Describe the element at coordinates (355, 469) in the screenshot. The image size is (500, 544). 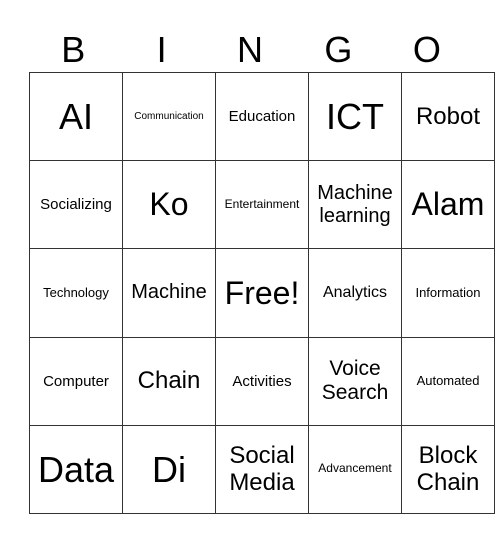
I see `bingo-cell: Advancement` at that location.